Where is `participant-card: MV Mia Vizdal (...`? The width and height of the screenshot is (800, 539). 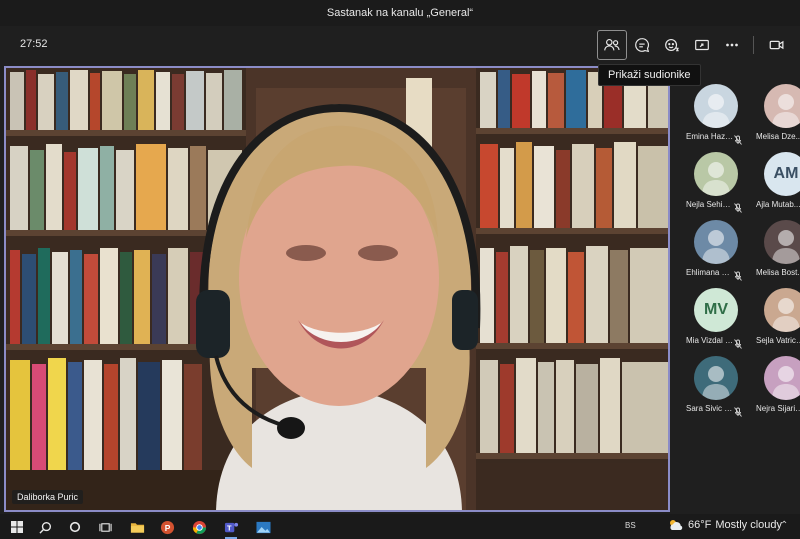 participant-card: MV Mia Vizdal (... is located at coordinates (714, 313).